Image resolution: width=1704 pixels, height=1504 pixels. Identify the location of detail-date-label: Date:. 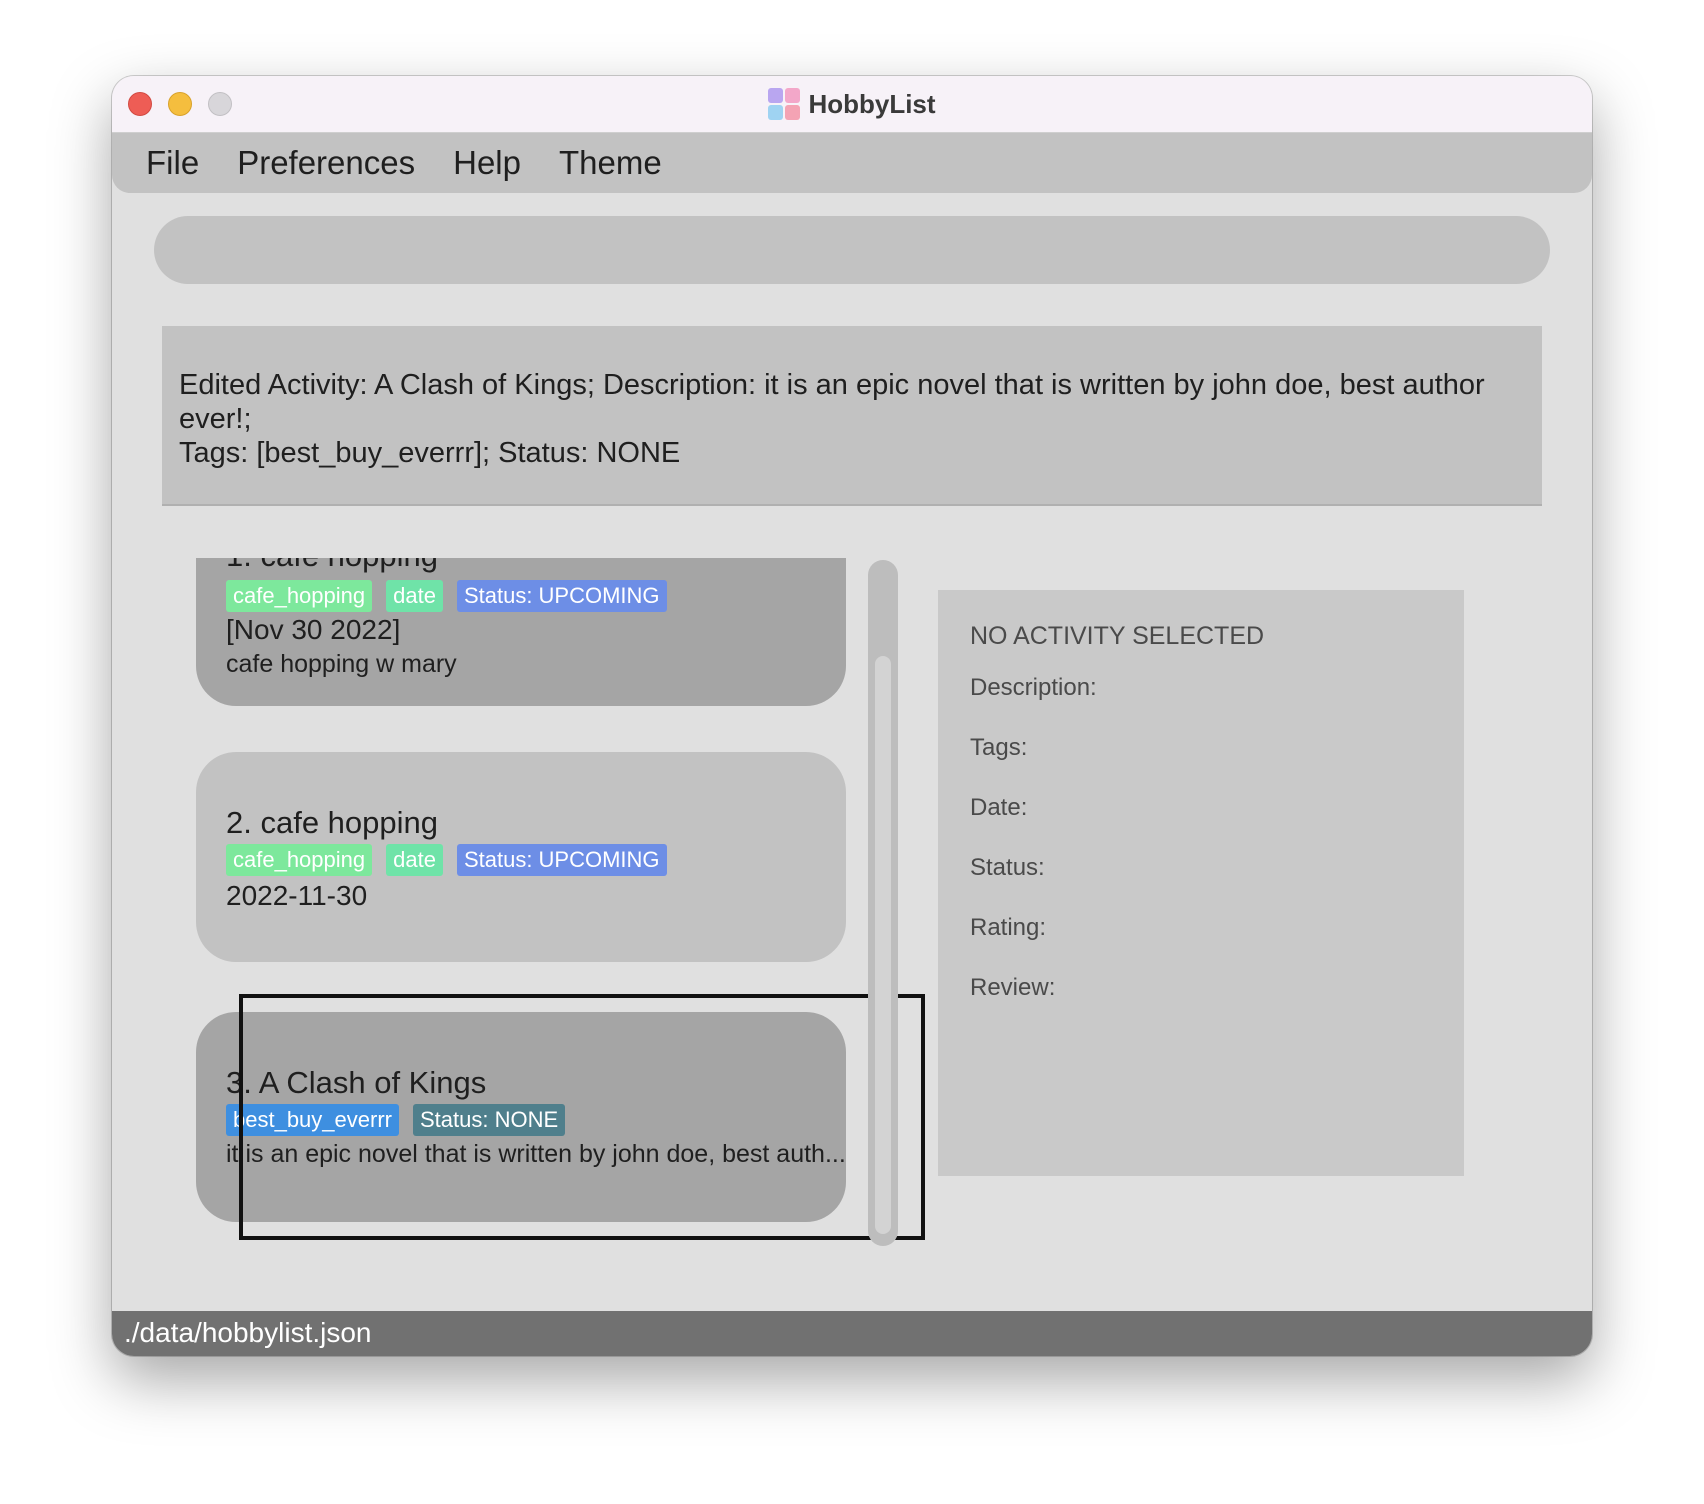
(999, 807).